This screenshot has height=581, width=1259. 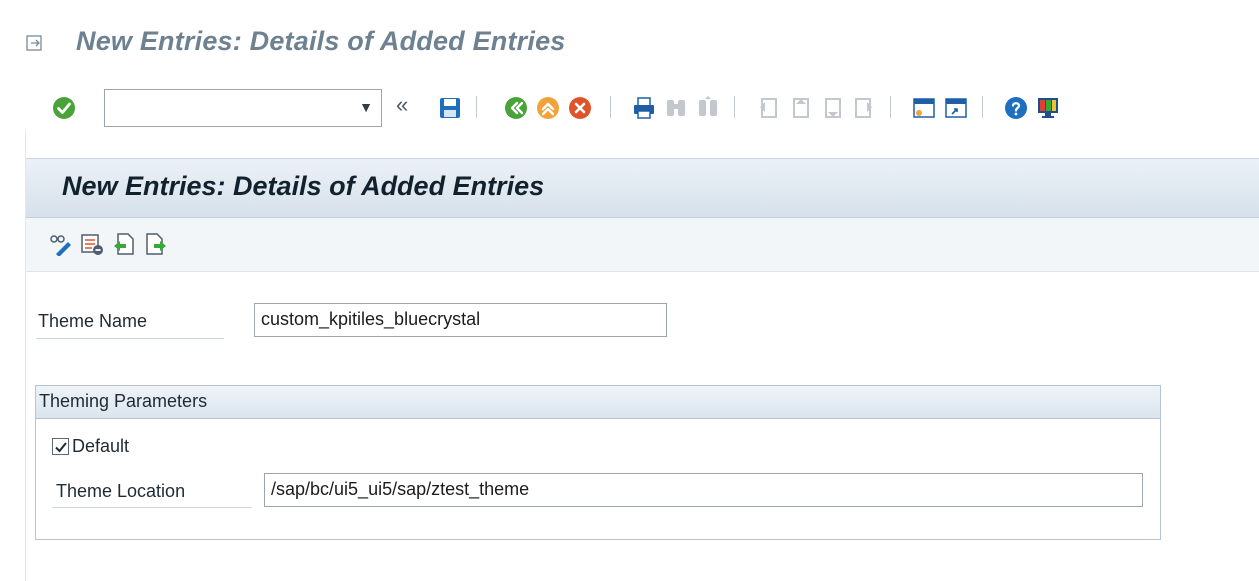 I want to click on theme-name-field: custom_kpitiles_bluecrystal, so click(x=460, y=320).